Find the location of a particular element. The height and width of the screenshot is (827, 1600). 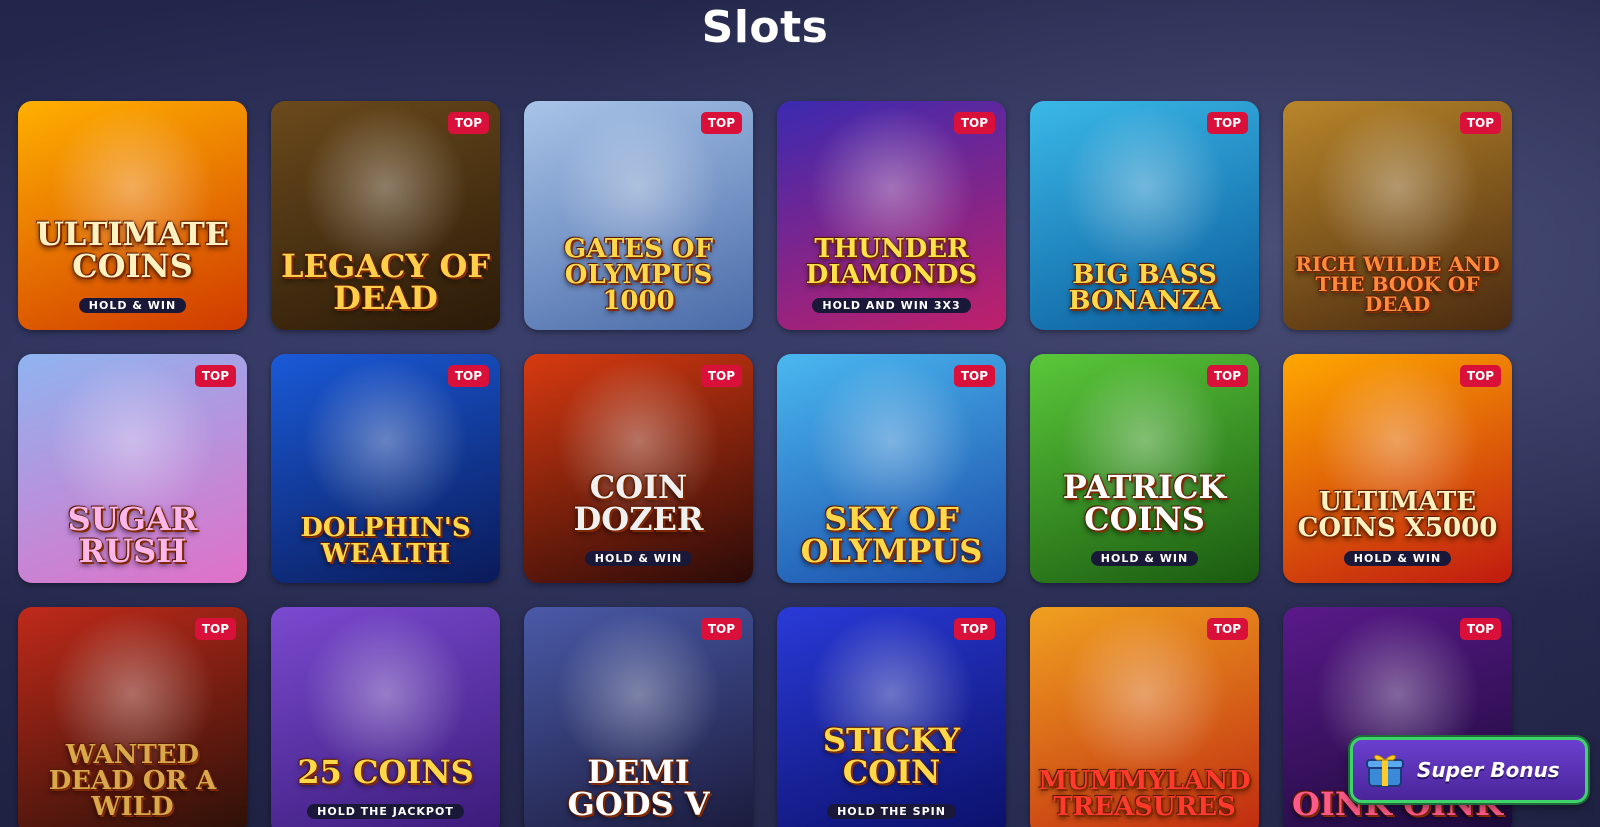

game-tile: Sky of Olympus TOP is located at coordinates (891, 468).